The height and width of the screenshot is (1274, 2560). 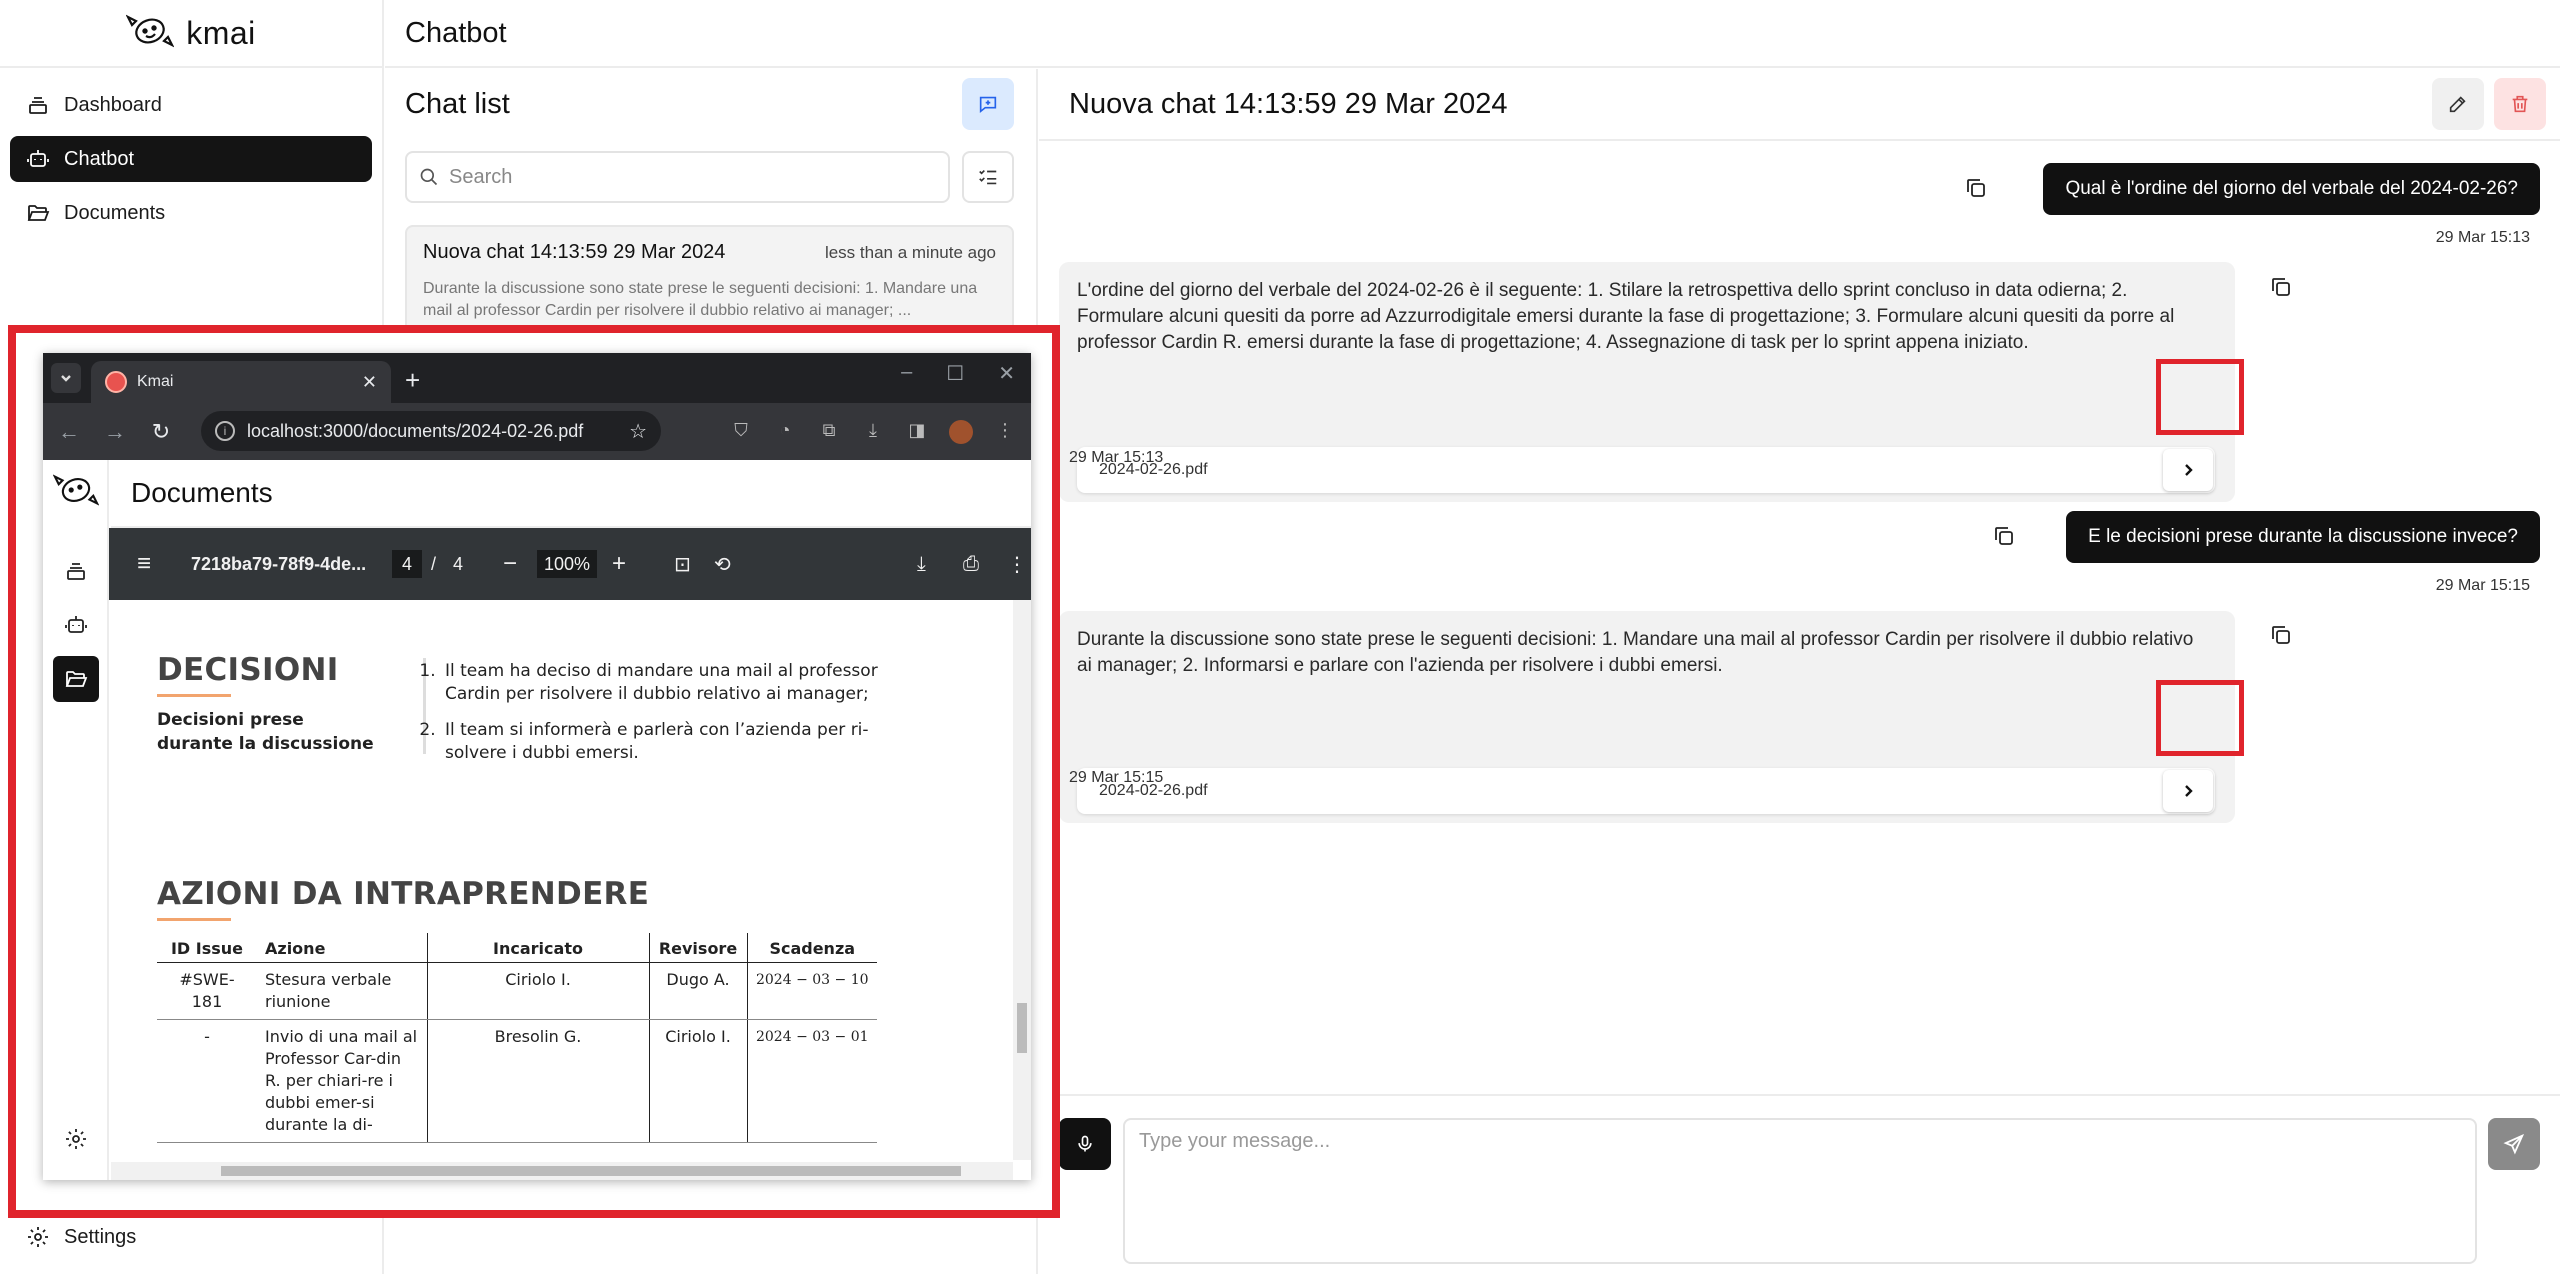 What do you see at coordinates (785, 432) in the screenshot?
I see `timer-extension-icon: ◔` at bounding box center [785, 432].